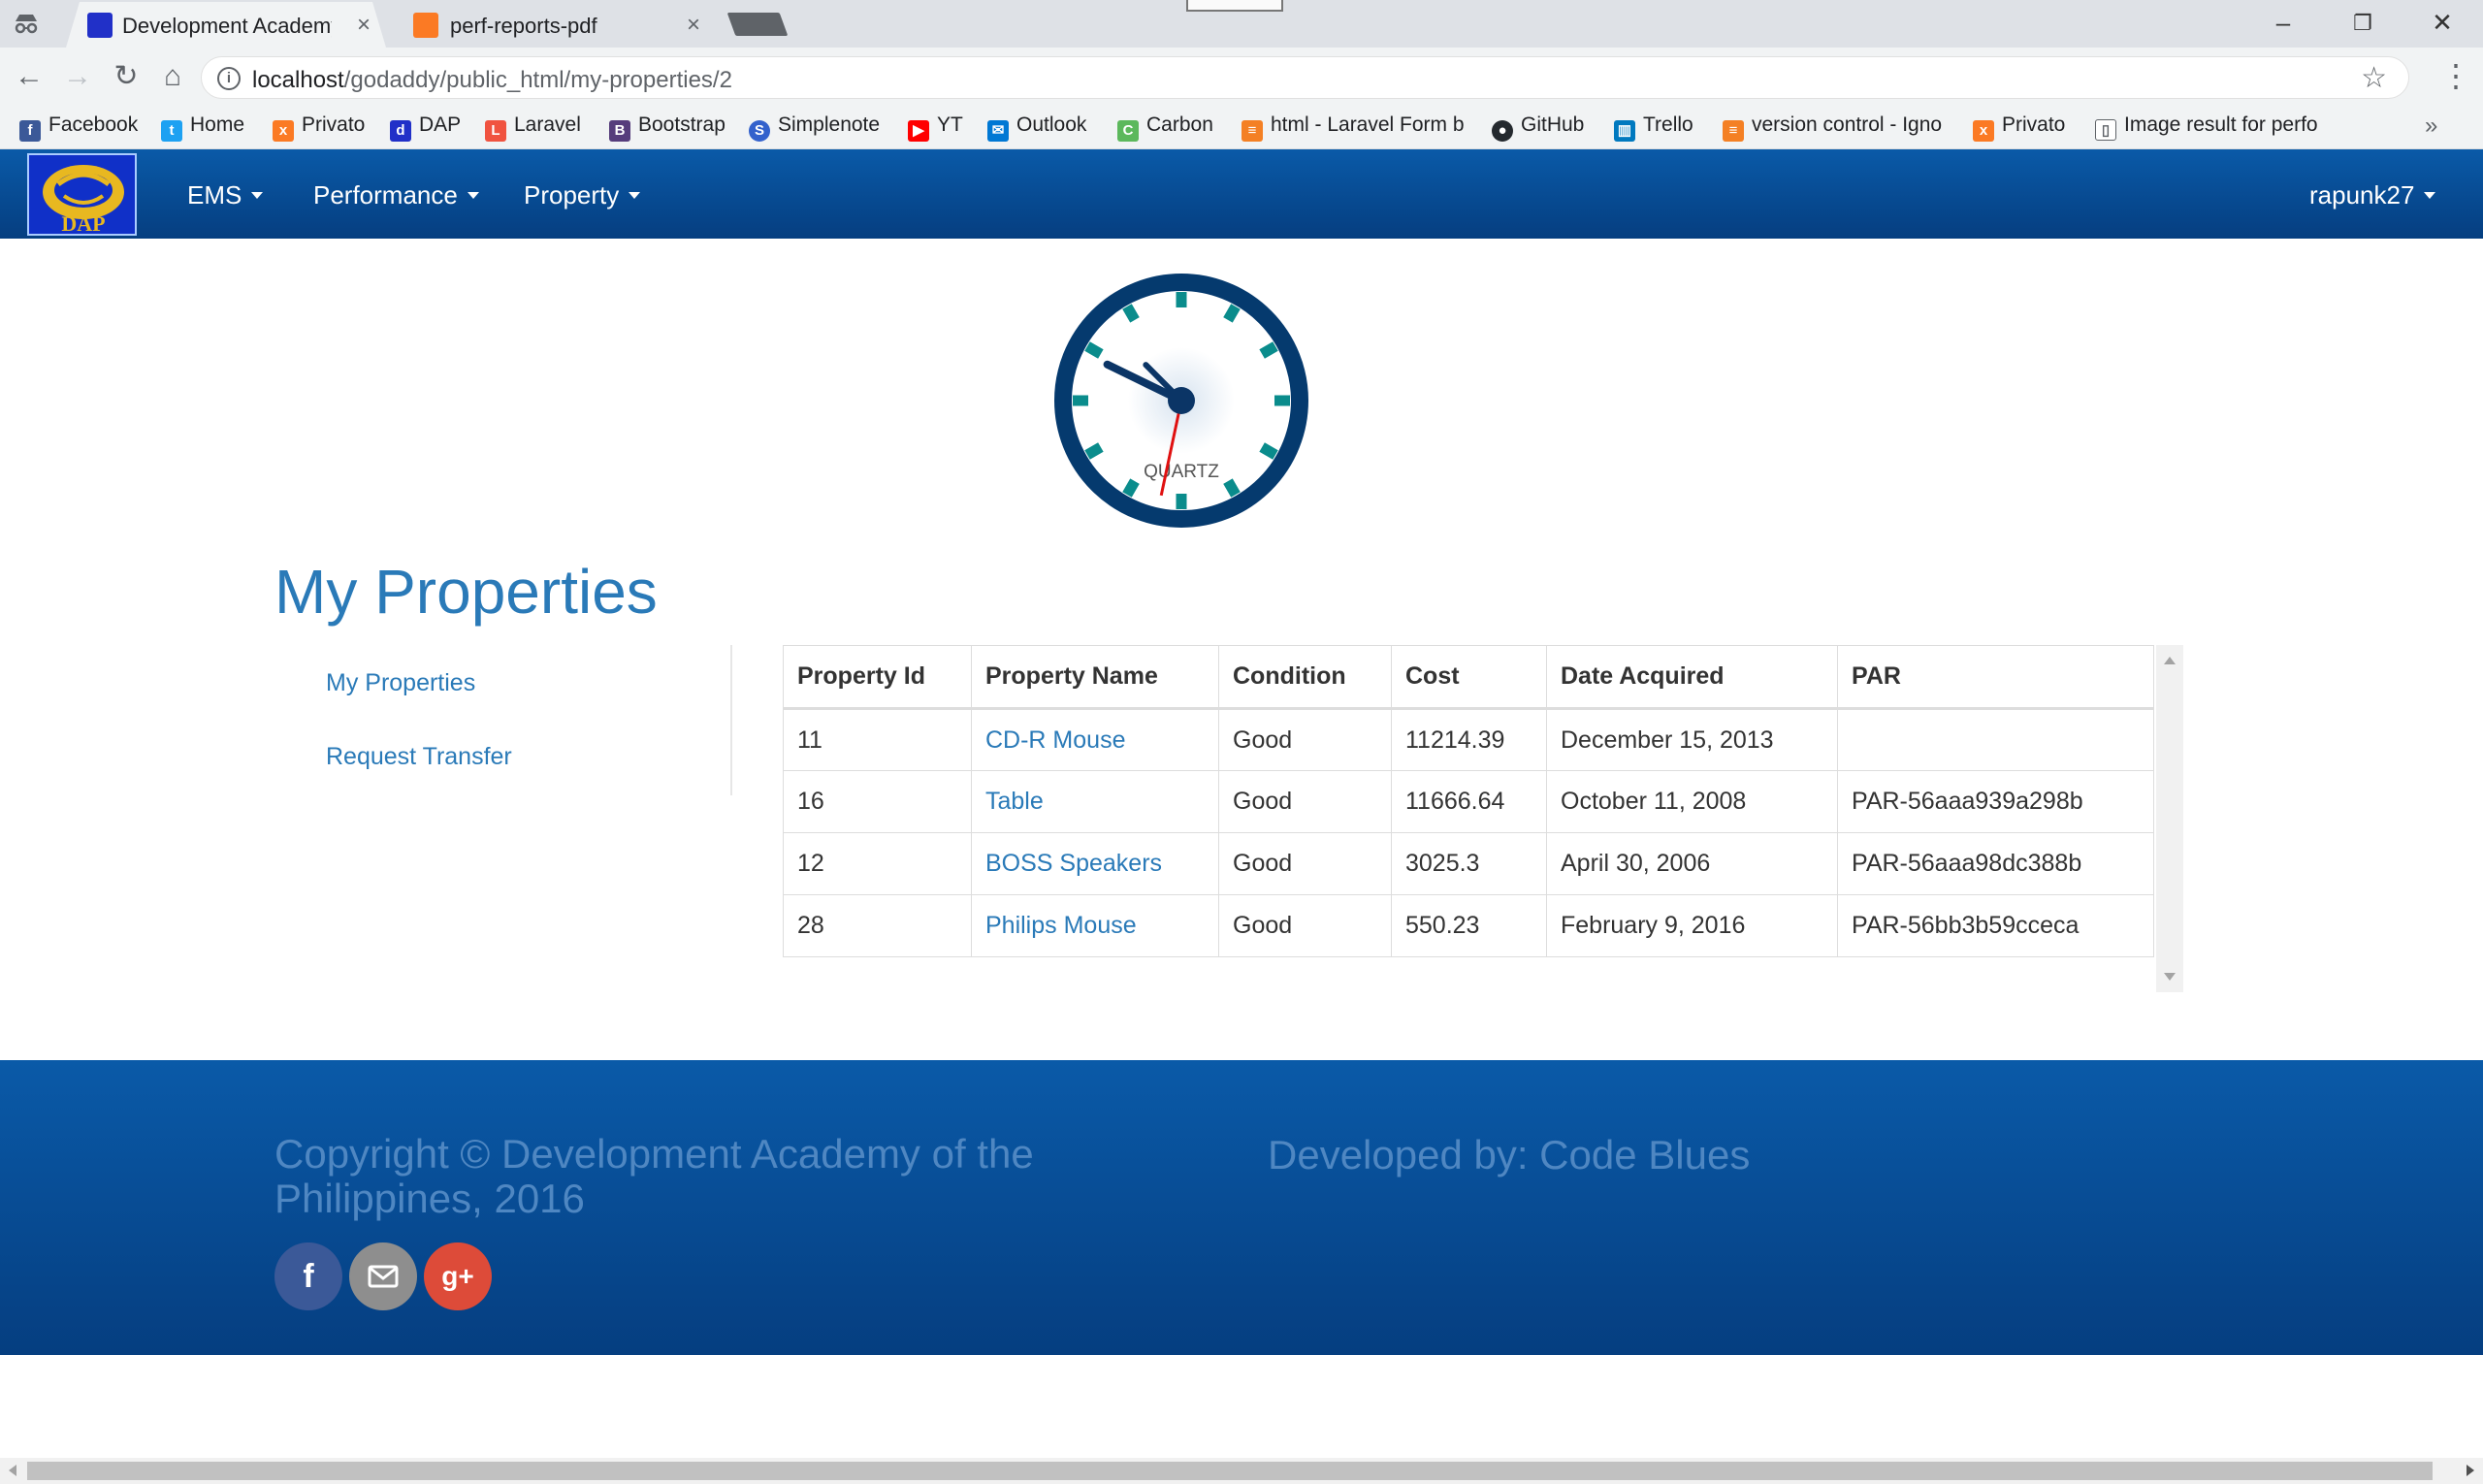 The width and height of the screenshot is (2483, 1484). I want to click on sidebar-item-my-properties: My Properties, so click(401, 683).